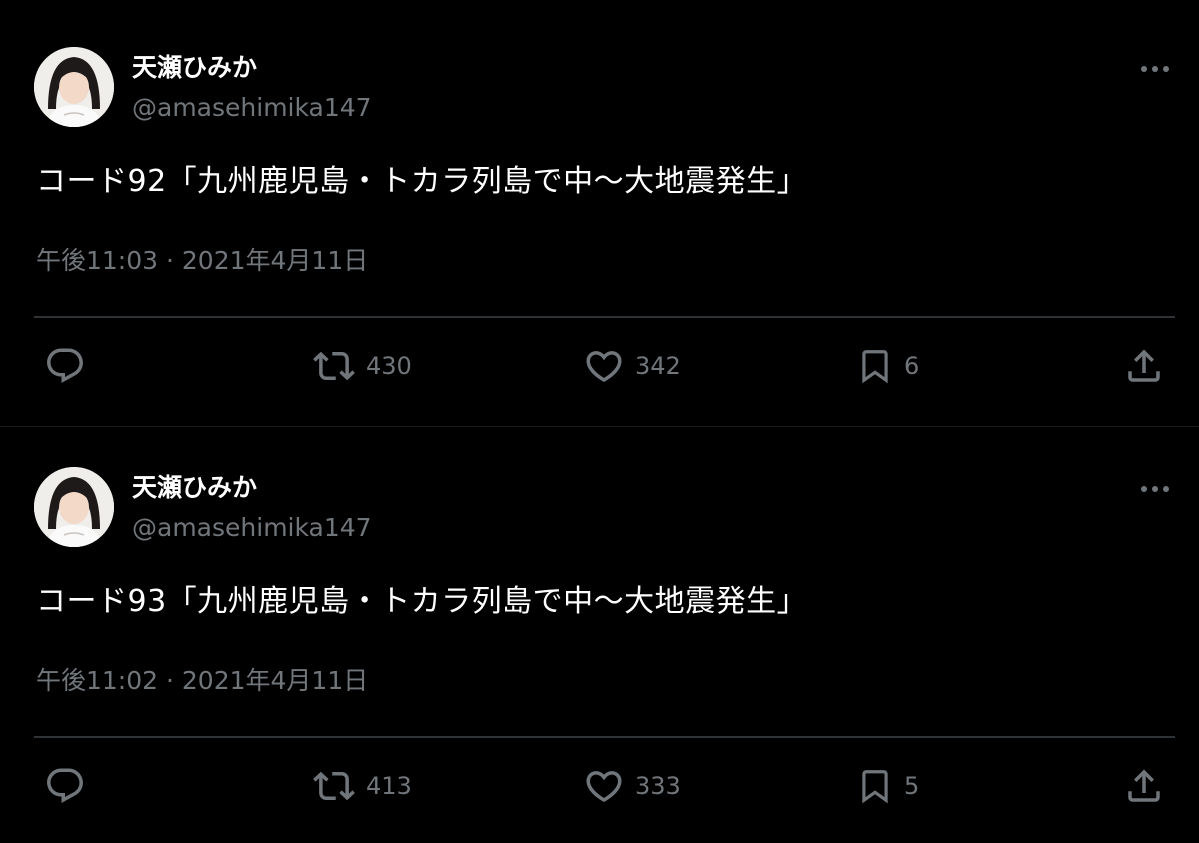 Image resolution: width=1199 pixels, height=843 pixels. I want to click on like-count: 342, so click(658, 366).